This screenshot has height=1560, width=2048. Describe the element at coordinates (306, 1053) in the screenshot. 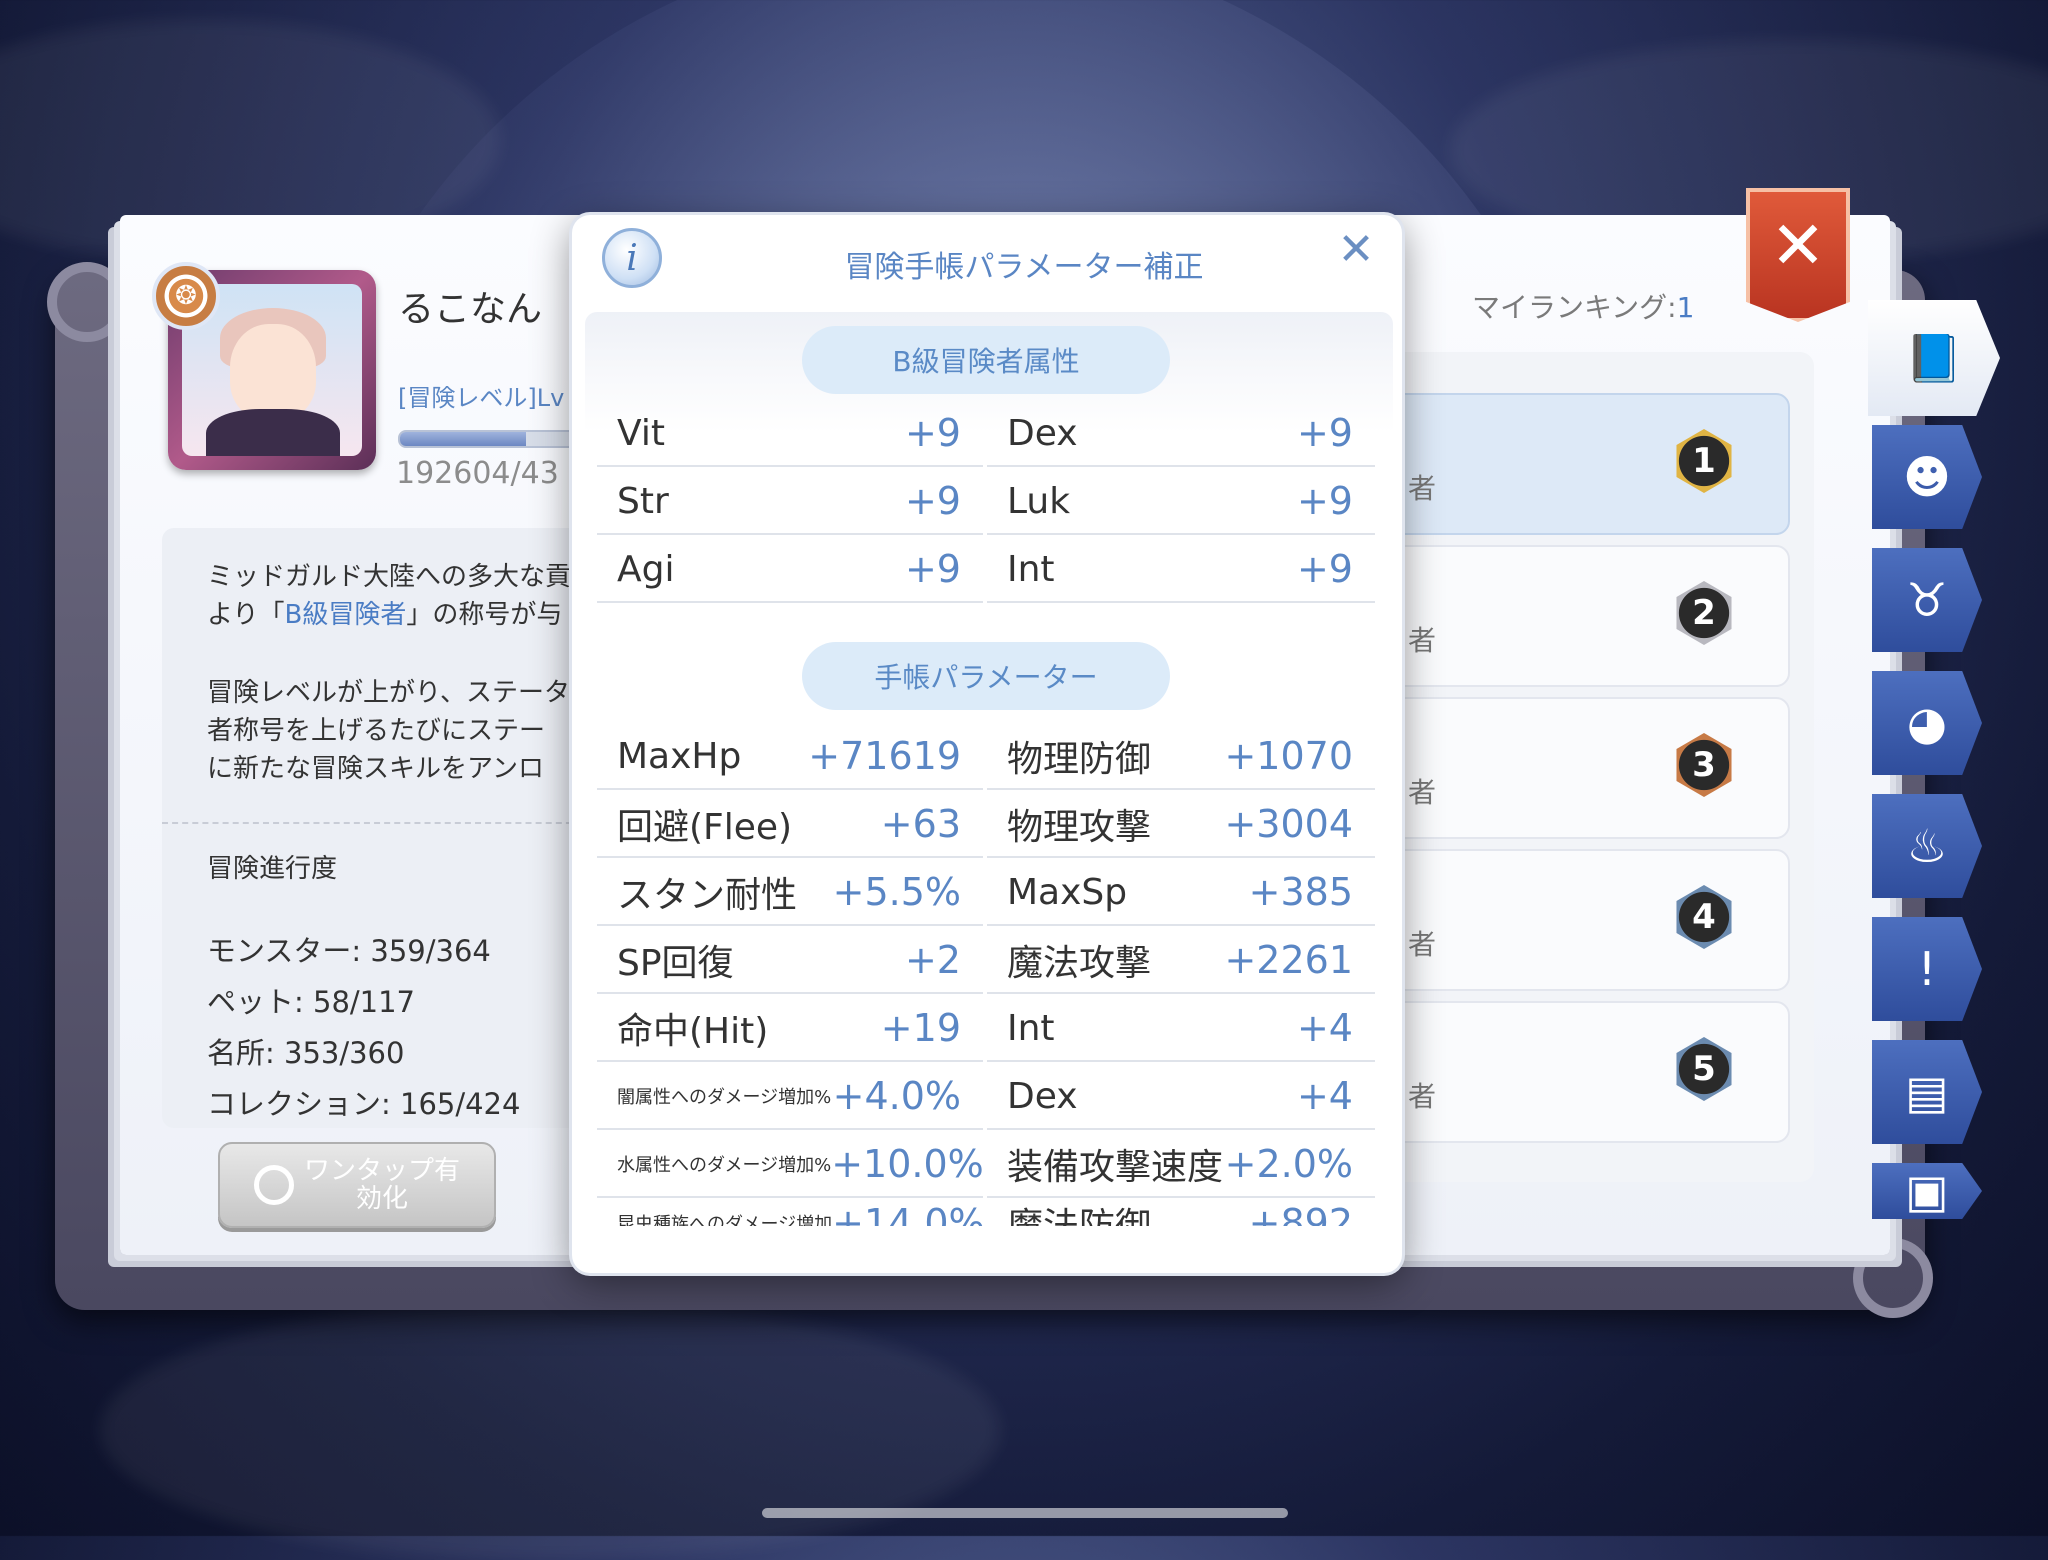

I see `progress-landmark: 名所: 353/360` at that location.